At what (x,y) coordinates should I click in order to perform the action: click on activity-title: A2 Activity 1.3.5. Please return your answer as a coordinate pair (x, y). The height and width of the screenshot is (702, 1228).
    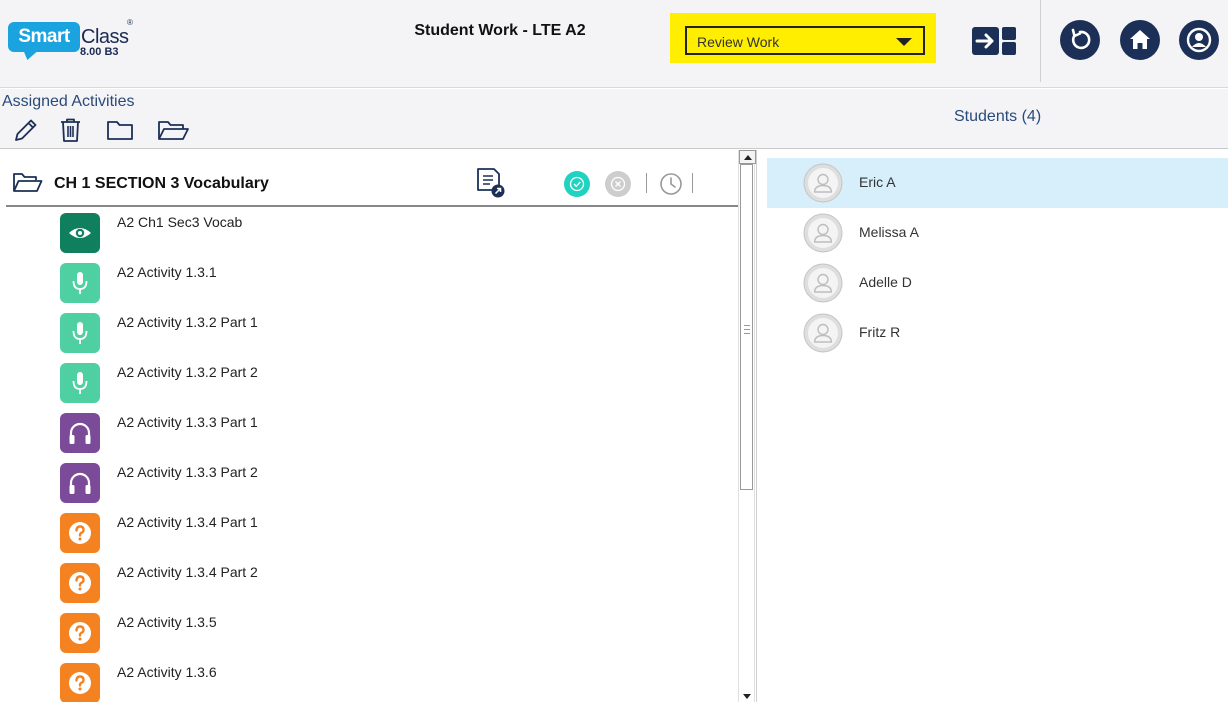
    Looking at the image, I should click on (167, 622).